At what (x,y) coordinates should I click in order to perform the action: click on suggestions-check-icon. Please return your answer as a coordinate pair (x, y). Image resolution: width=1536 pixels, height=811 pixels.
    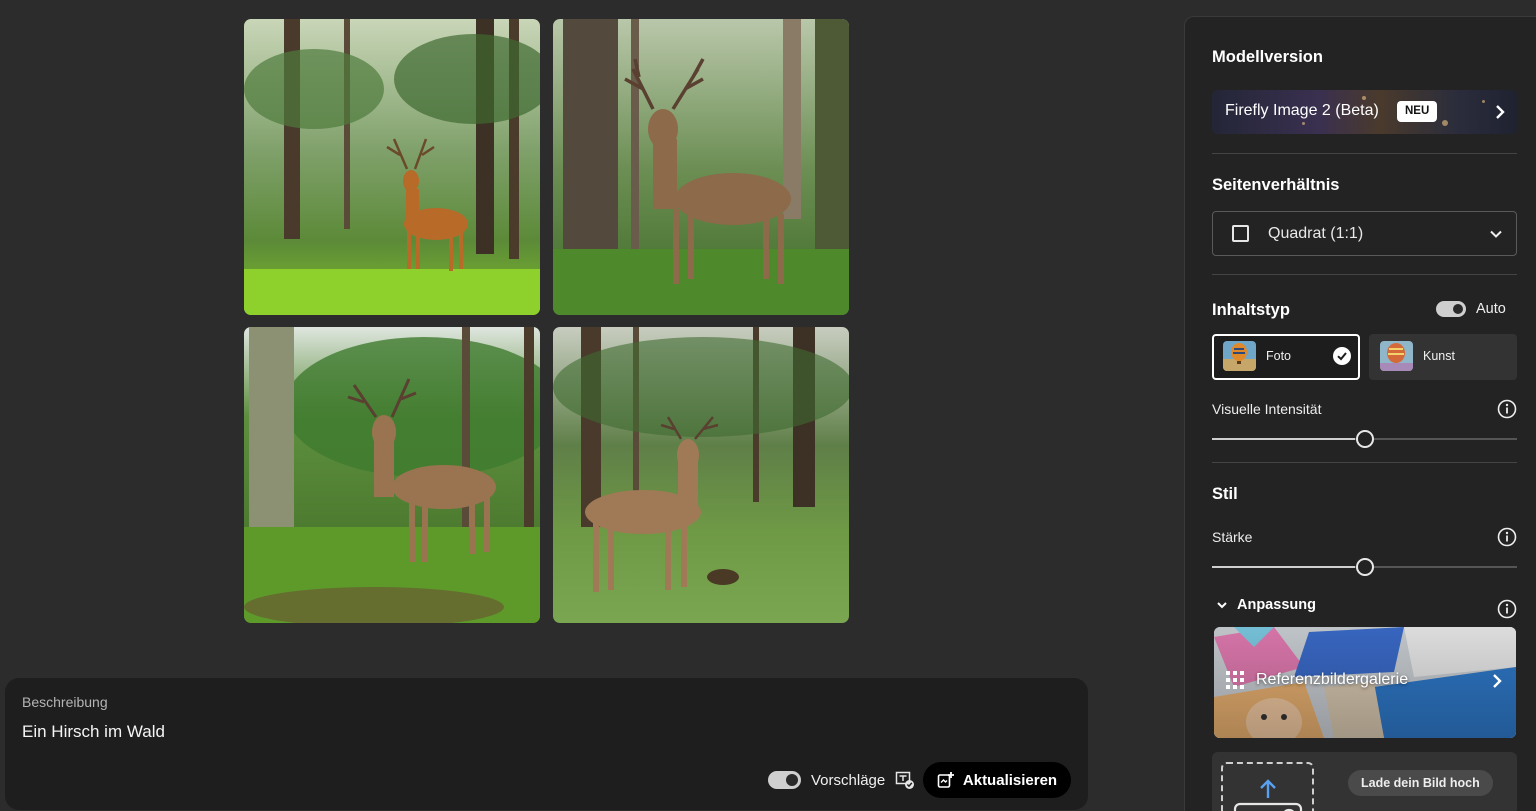
    Looking at the image, I should click on (905, 780).